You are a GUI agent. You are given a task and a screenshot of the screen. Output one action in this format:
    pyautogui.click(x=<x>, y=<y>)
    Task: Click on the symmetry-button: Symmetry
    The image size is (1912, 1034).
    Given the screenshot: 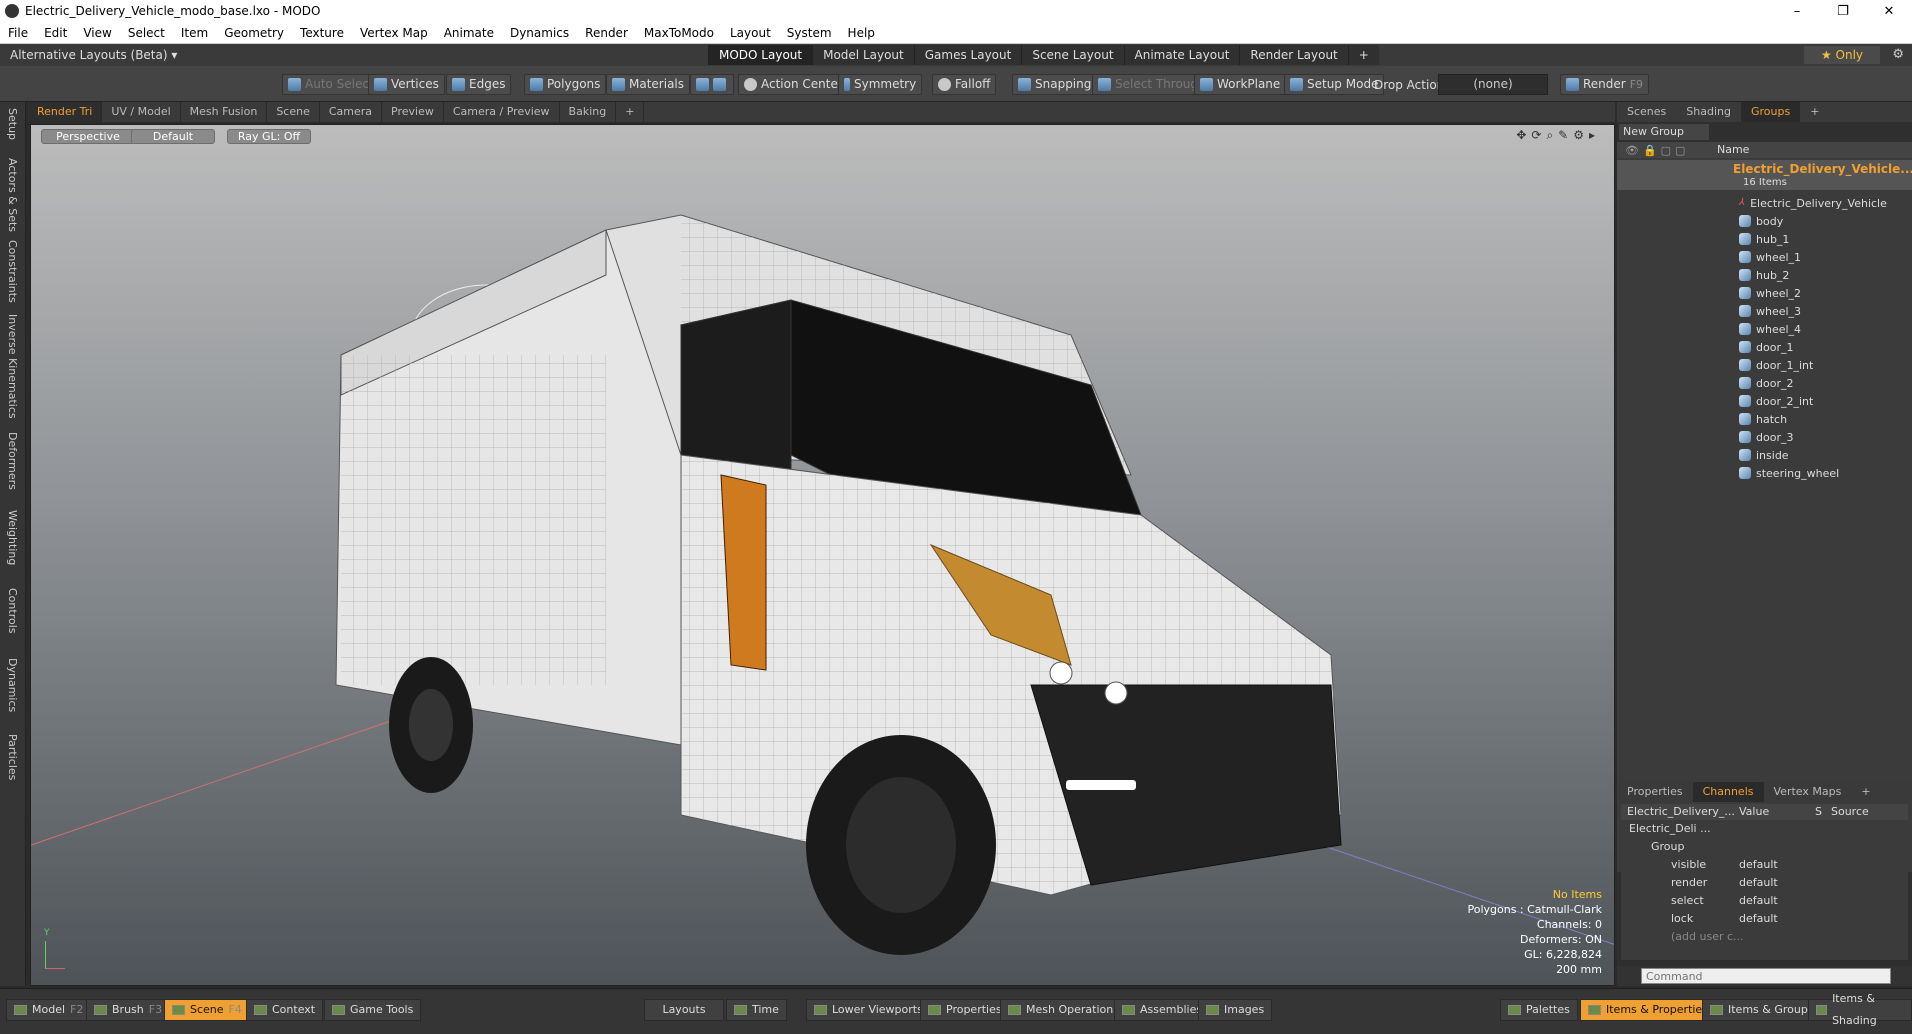 What is the action you would take?
    pyautogui.click(x=880, y=84)
    